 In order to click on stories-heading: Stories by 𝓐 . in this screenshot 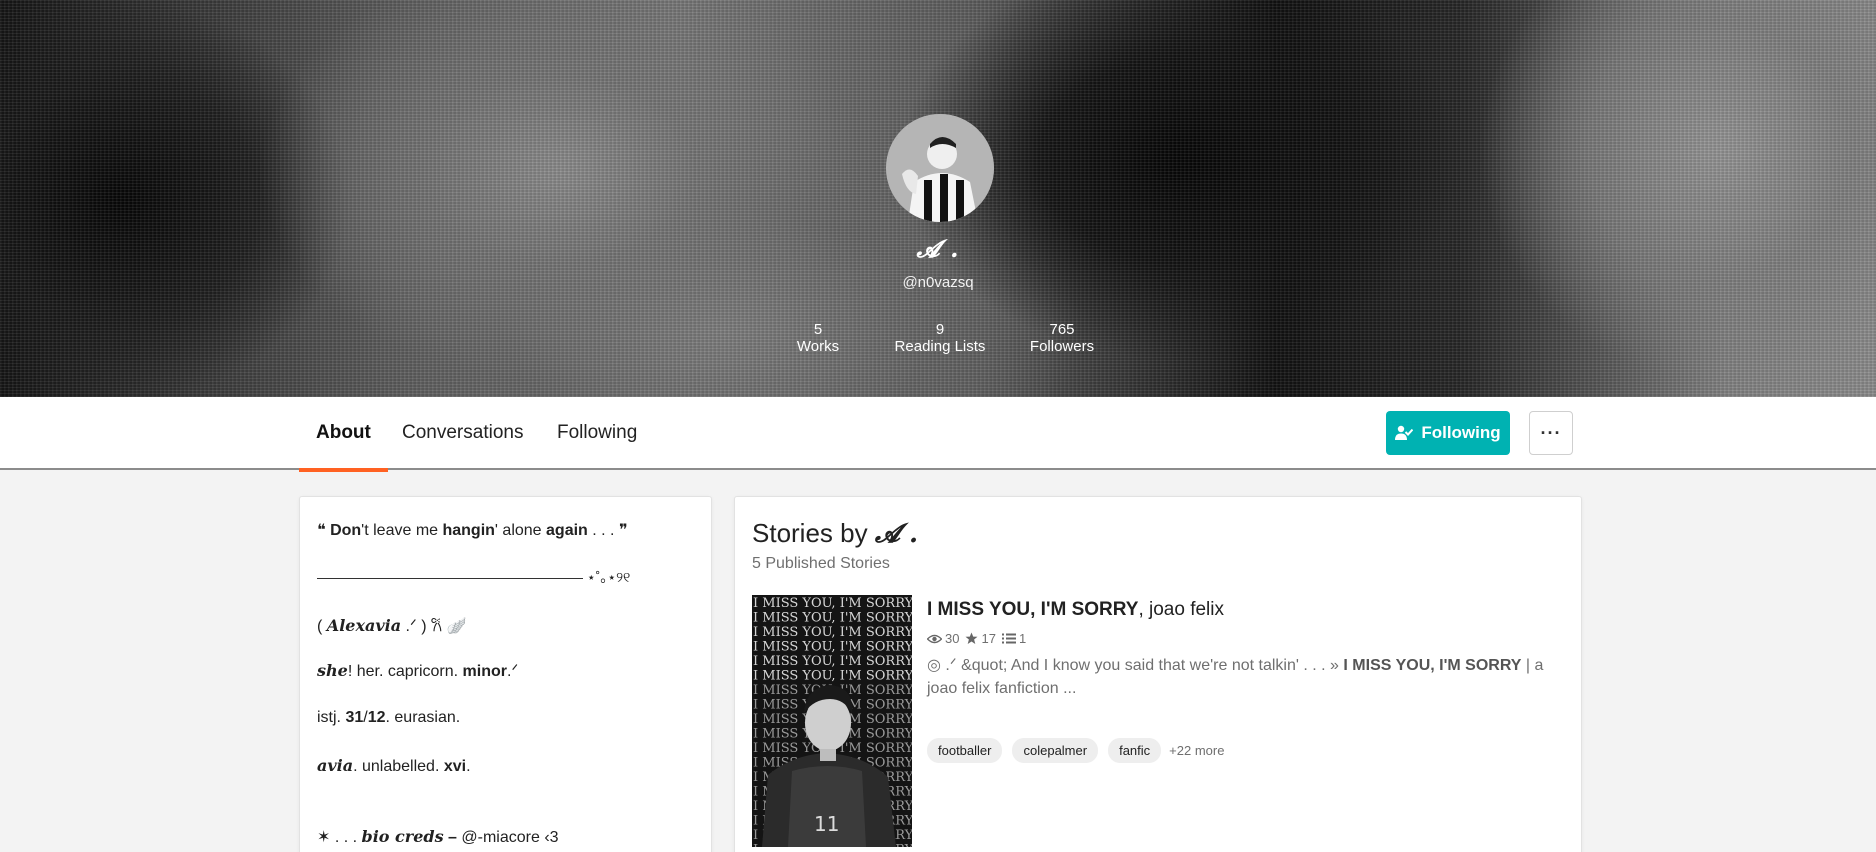, I will do `click(835, 534)`.